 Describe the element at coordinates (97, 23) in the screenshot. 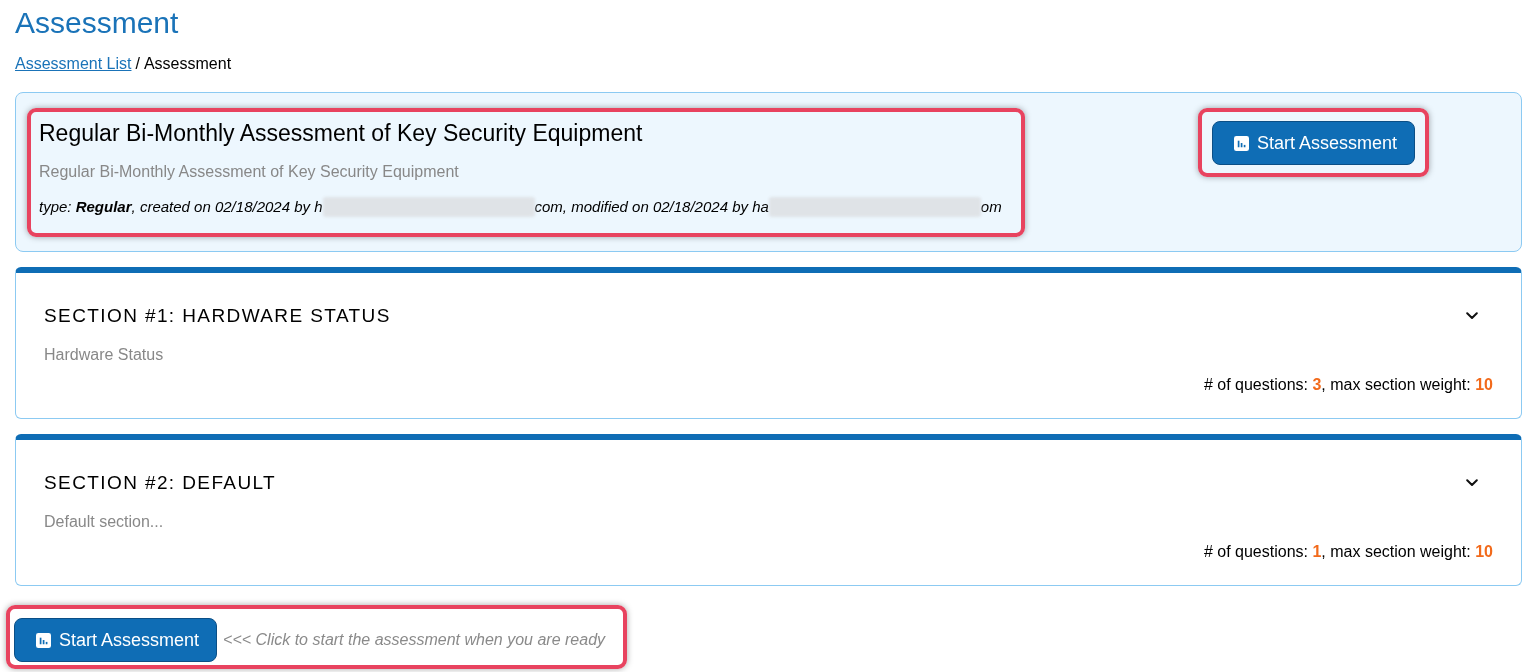

I see `page-title: Assessment` at that location.